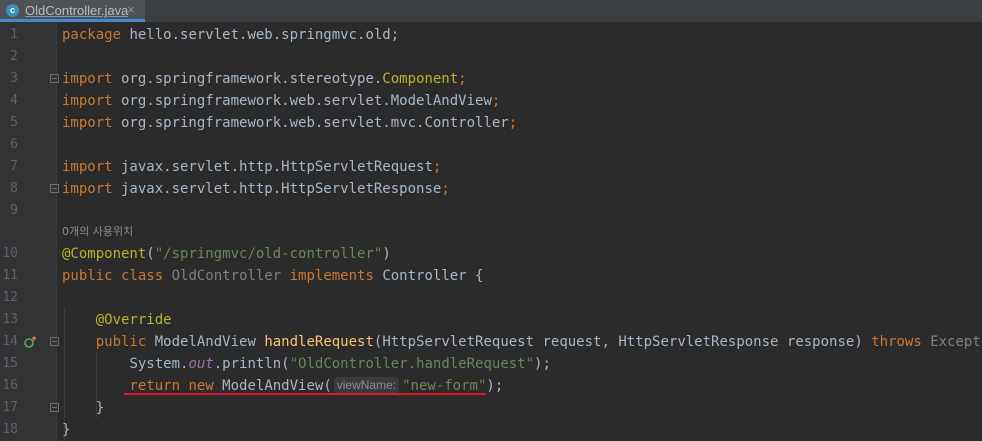 This screenshot has height=441, width=982. What do you see at coordinates (14, 78) in the screenshot?
I see `line-number: 3` at bounding box center [14, 78].